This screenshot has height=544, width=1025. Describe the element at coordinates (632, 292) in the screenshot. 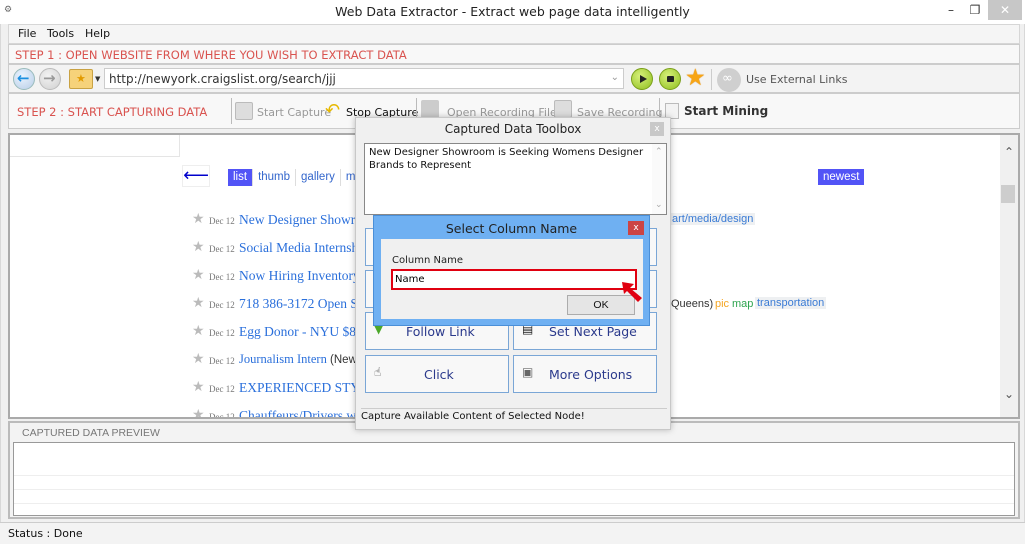

I see `pointer-arrow-icon` at that location.